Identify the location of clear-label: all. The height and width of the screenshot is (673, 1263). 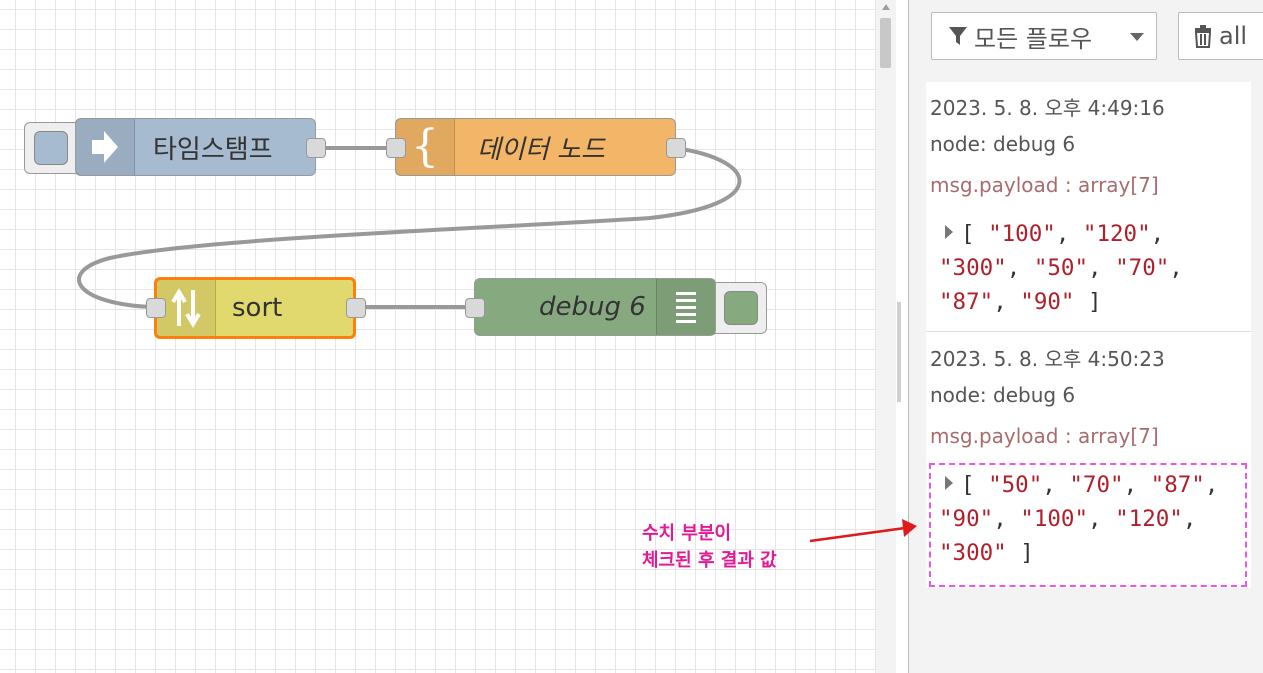
(1233, 36).